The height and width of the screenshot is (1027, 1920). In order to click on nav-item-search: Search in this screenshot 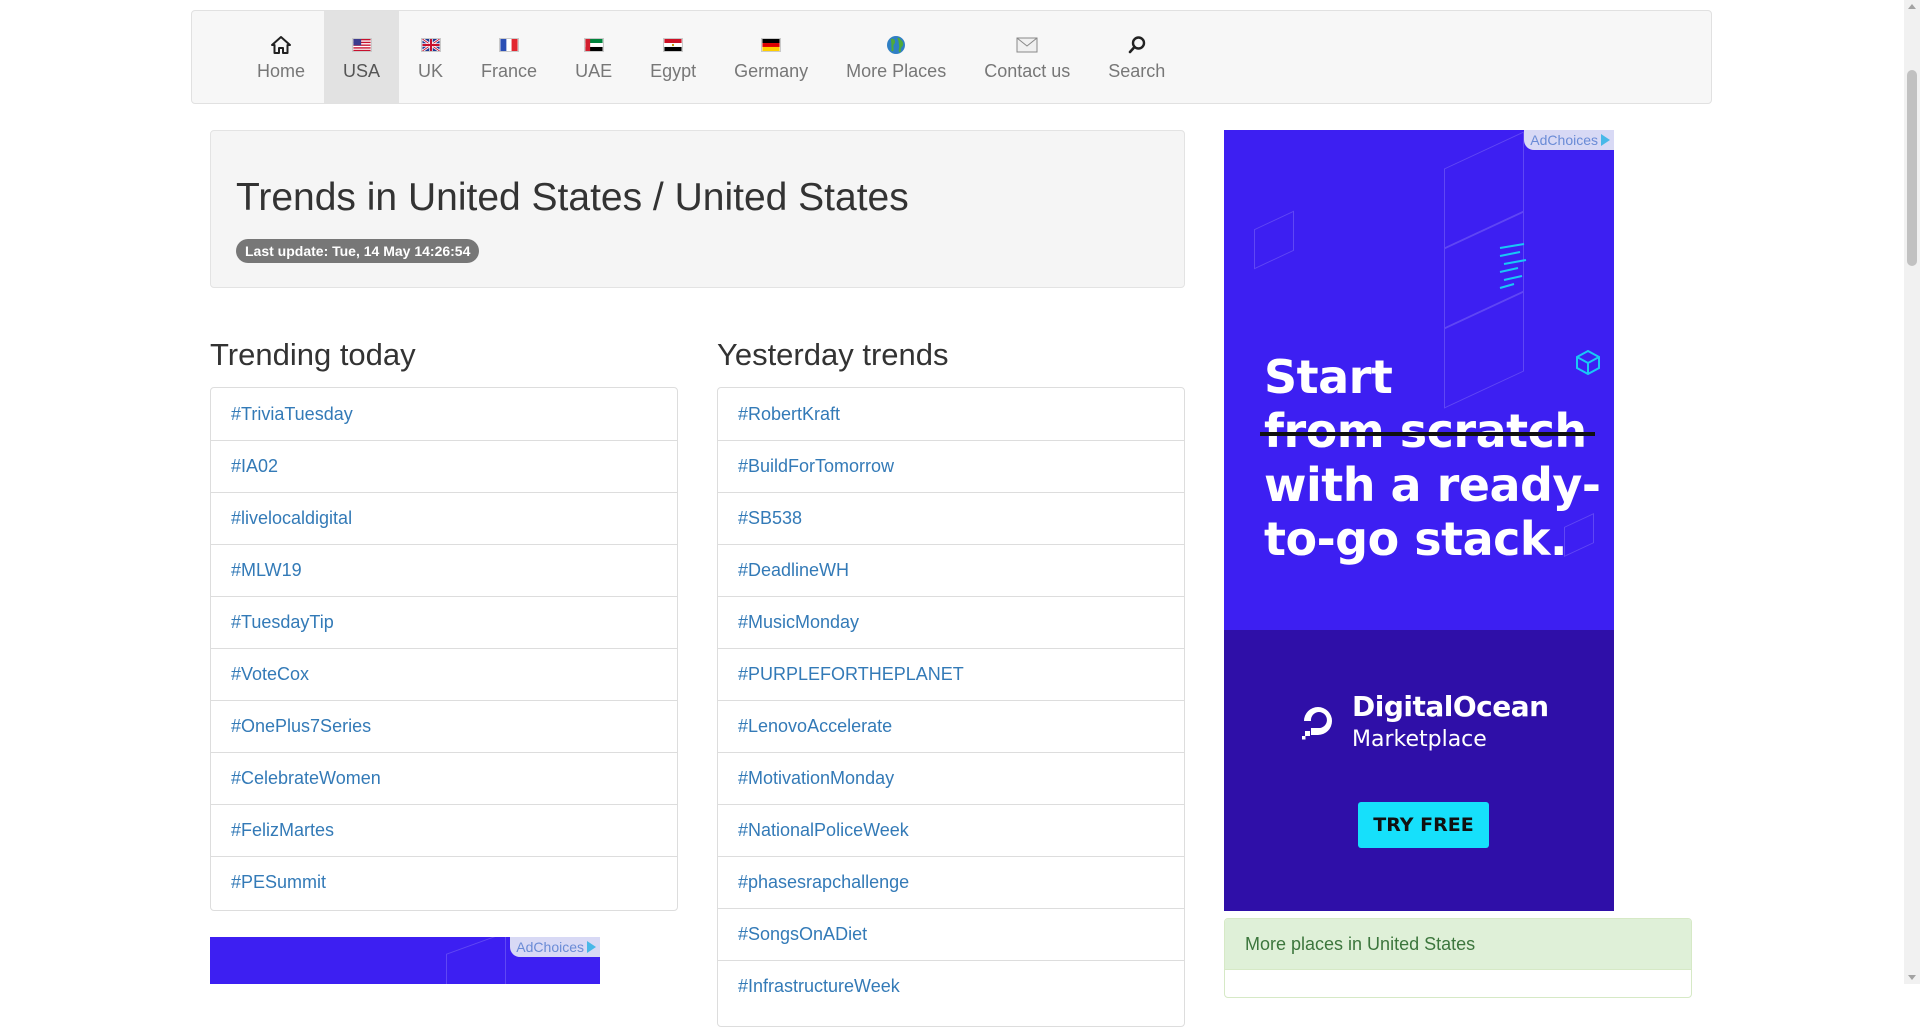, I will do `click(1136, 57)`.